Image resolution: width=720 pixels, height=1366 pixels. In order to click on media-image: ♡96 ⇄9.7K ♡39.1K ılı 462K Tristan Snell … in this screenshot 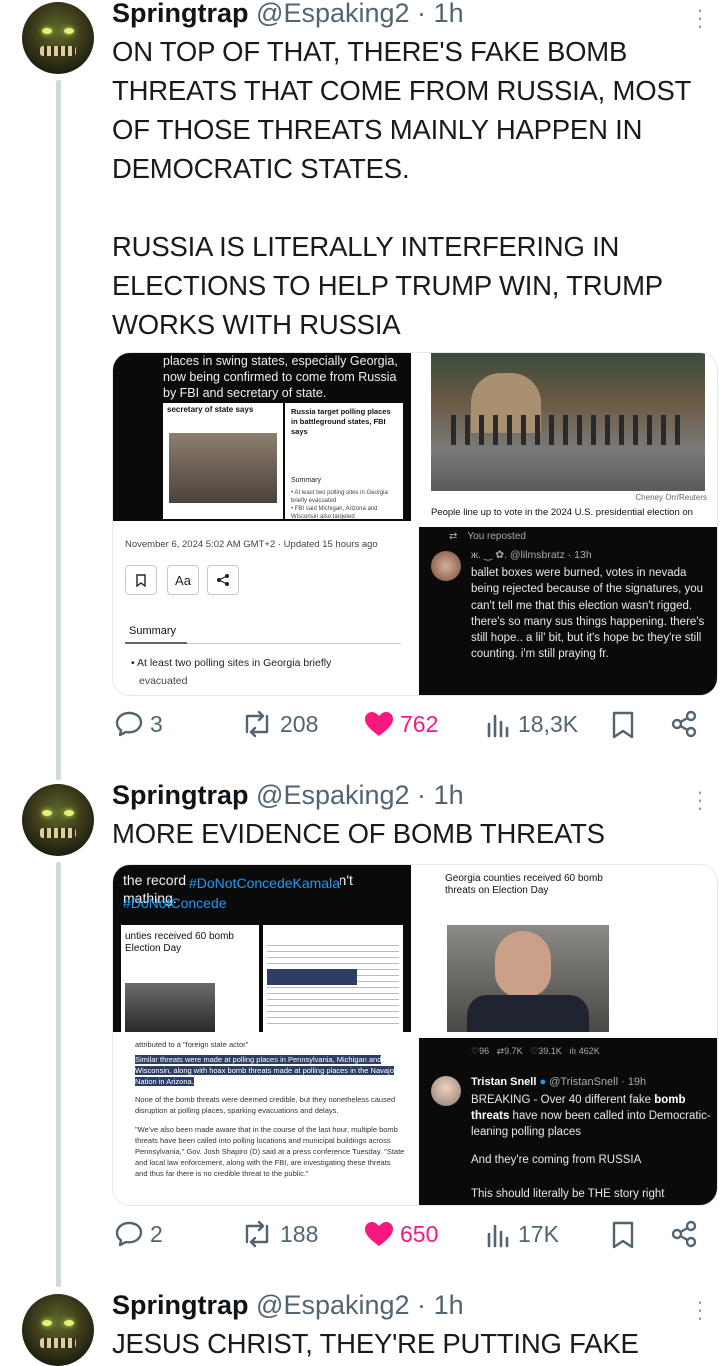, I will do `click(568, 1121)`.